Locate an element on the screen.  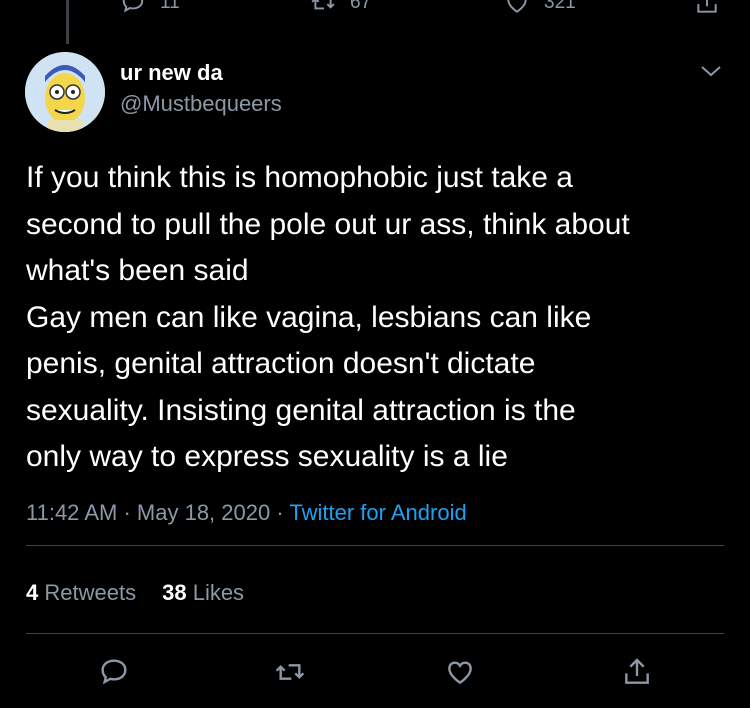
likes-stat: 38 Likes is located at coordinates (203, 592).